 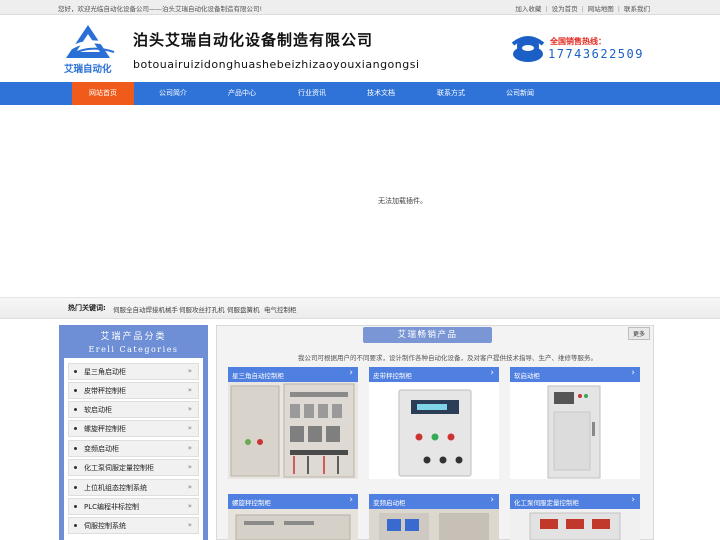 What do you see at coordinates (312, 93) in the screenshot?
I see `nav-industry-news: 行业资讯` at bounding box center [312, 93].